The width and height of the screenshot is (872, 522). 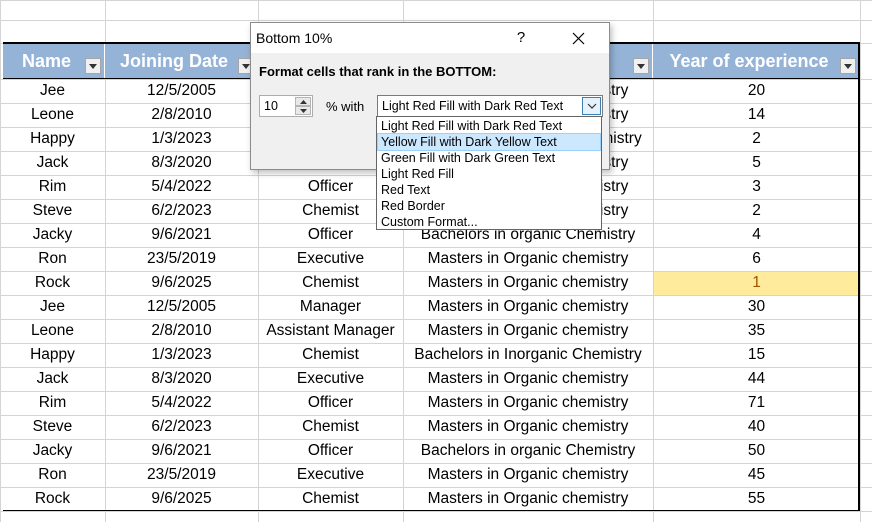 I want to click on table-cell: 3, so click(x=756, y=187).